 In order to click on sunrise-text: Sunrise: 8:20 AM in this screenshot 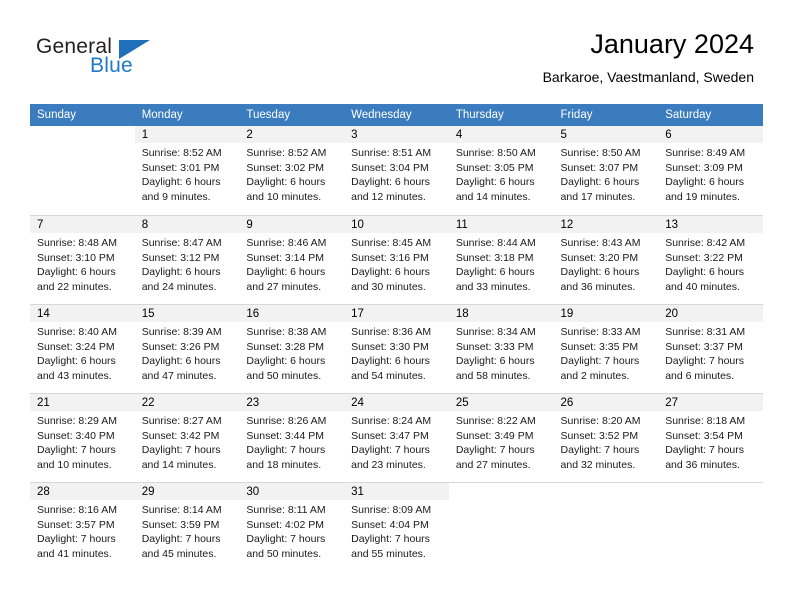, I will do `click(600, 421)`.